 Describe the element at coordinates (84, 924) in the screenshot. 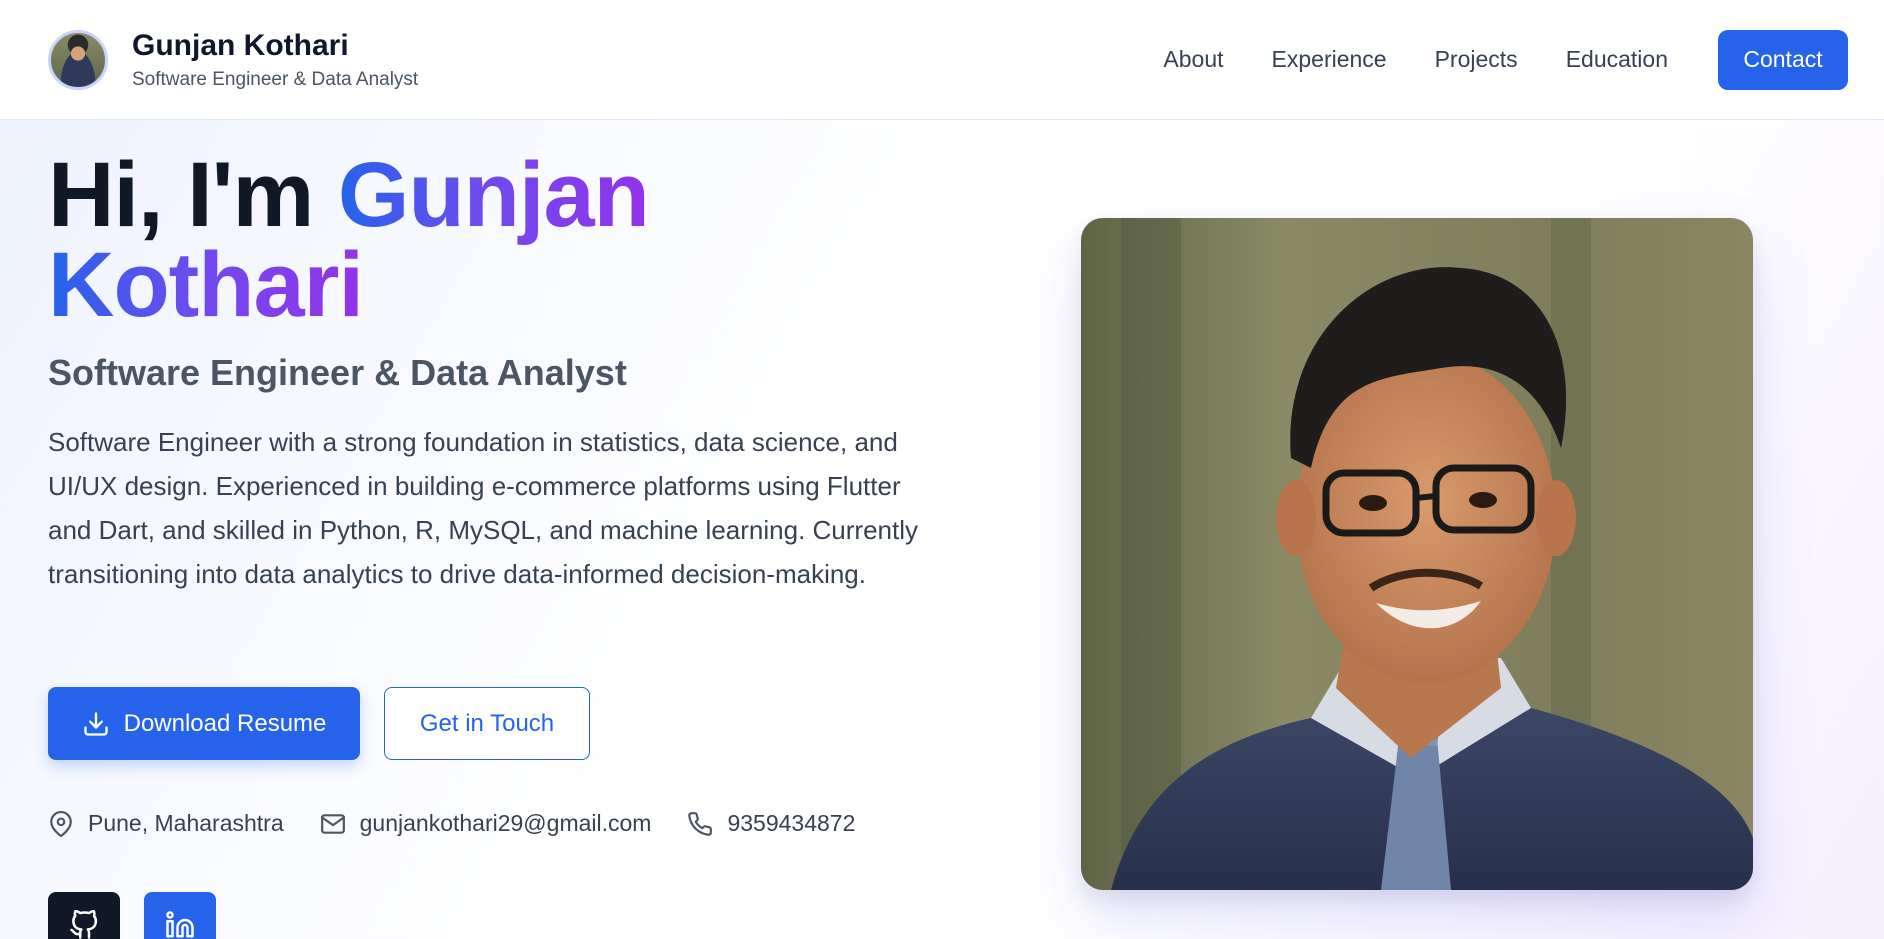

I see `github-icon` at that location.